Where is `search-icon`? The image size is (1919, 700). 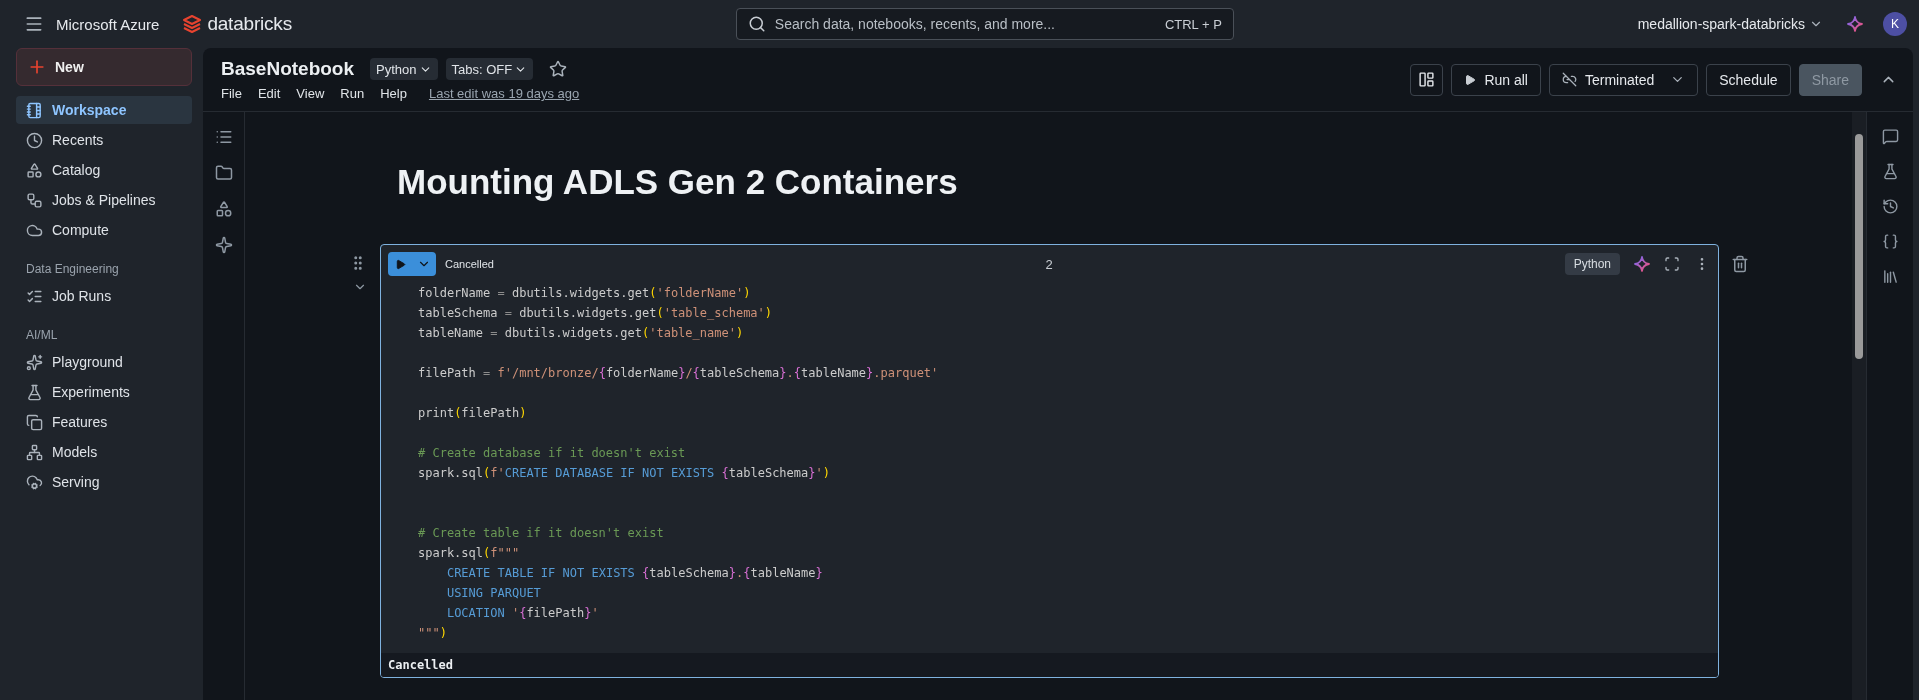
search-icon is located at coordinates (756, 24).